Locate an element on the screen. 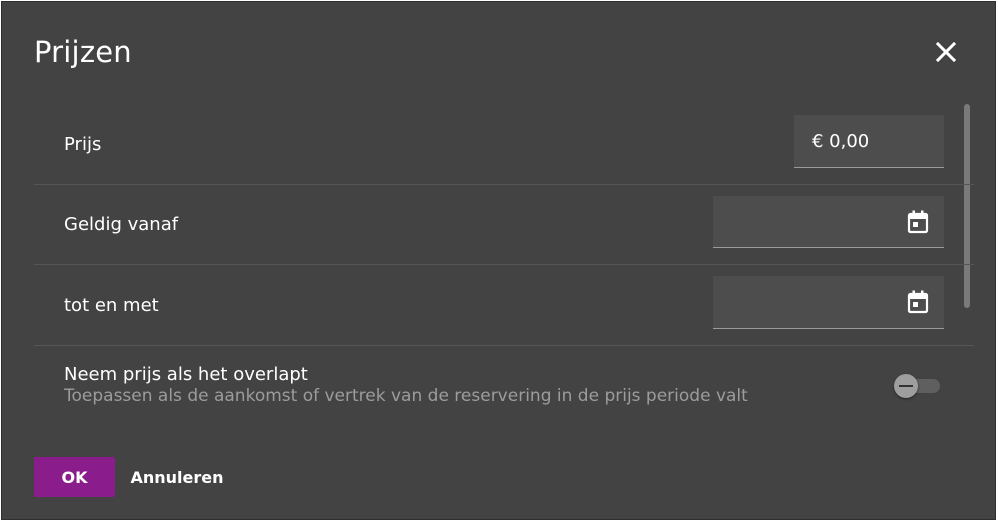 Image resolution: width=998 pixels, height=522 pixels. price-input is located at coordinates (869, 141).